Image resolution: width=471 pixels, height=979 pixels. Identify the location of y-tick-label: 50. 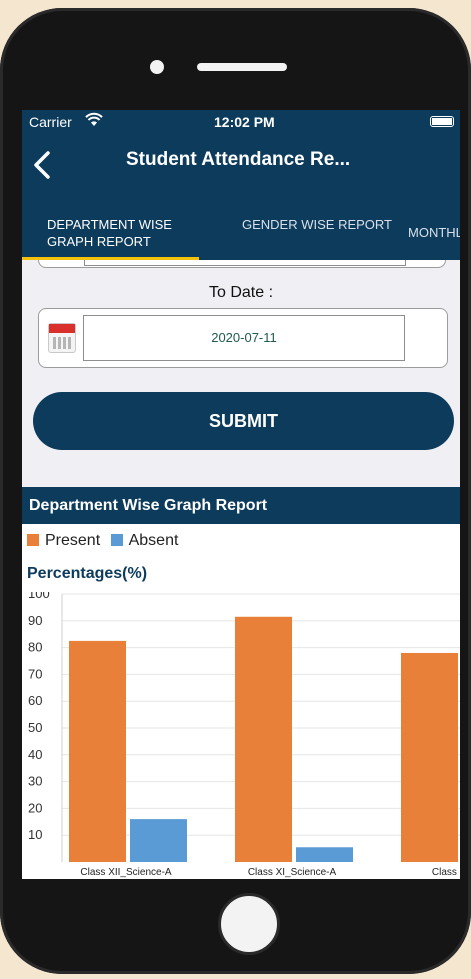
(35, 727).